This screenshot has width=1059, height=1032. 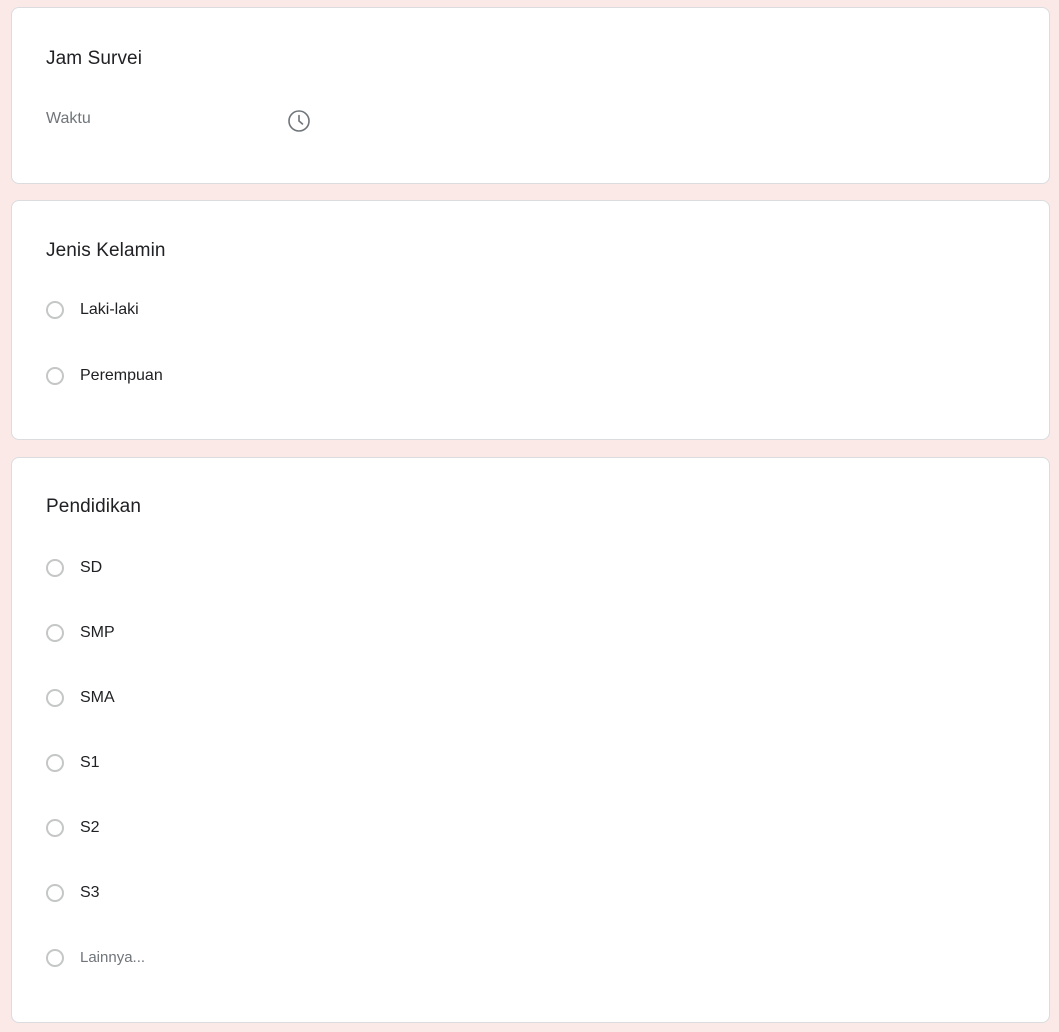 What do you see at coordinates (97, 632) in the screenshot?
I see `option-label: SMP` at bounding box center [97, 632].